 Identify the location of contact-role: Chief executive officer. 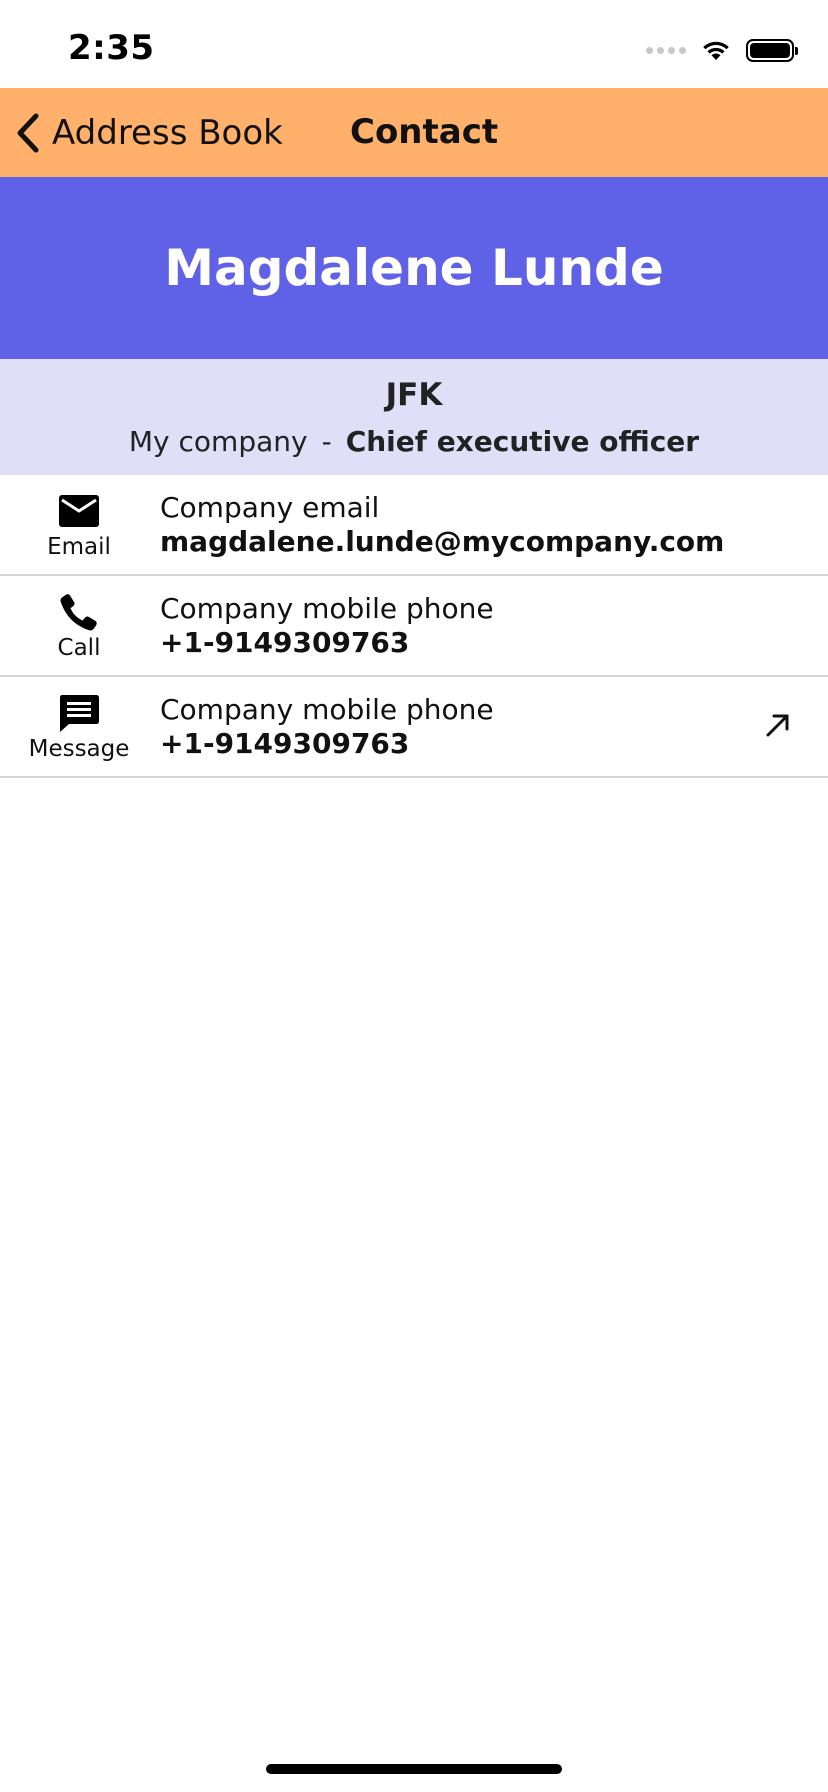
(522, 441).